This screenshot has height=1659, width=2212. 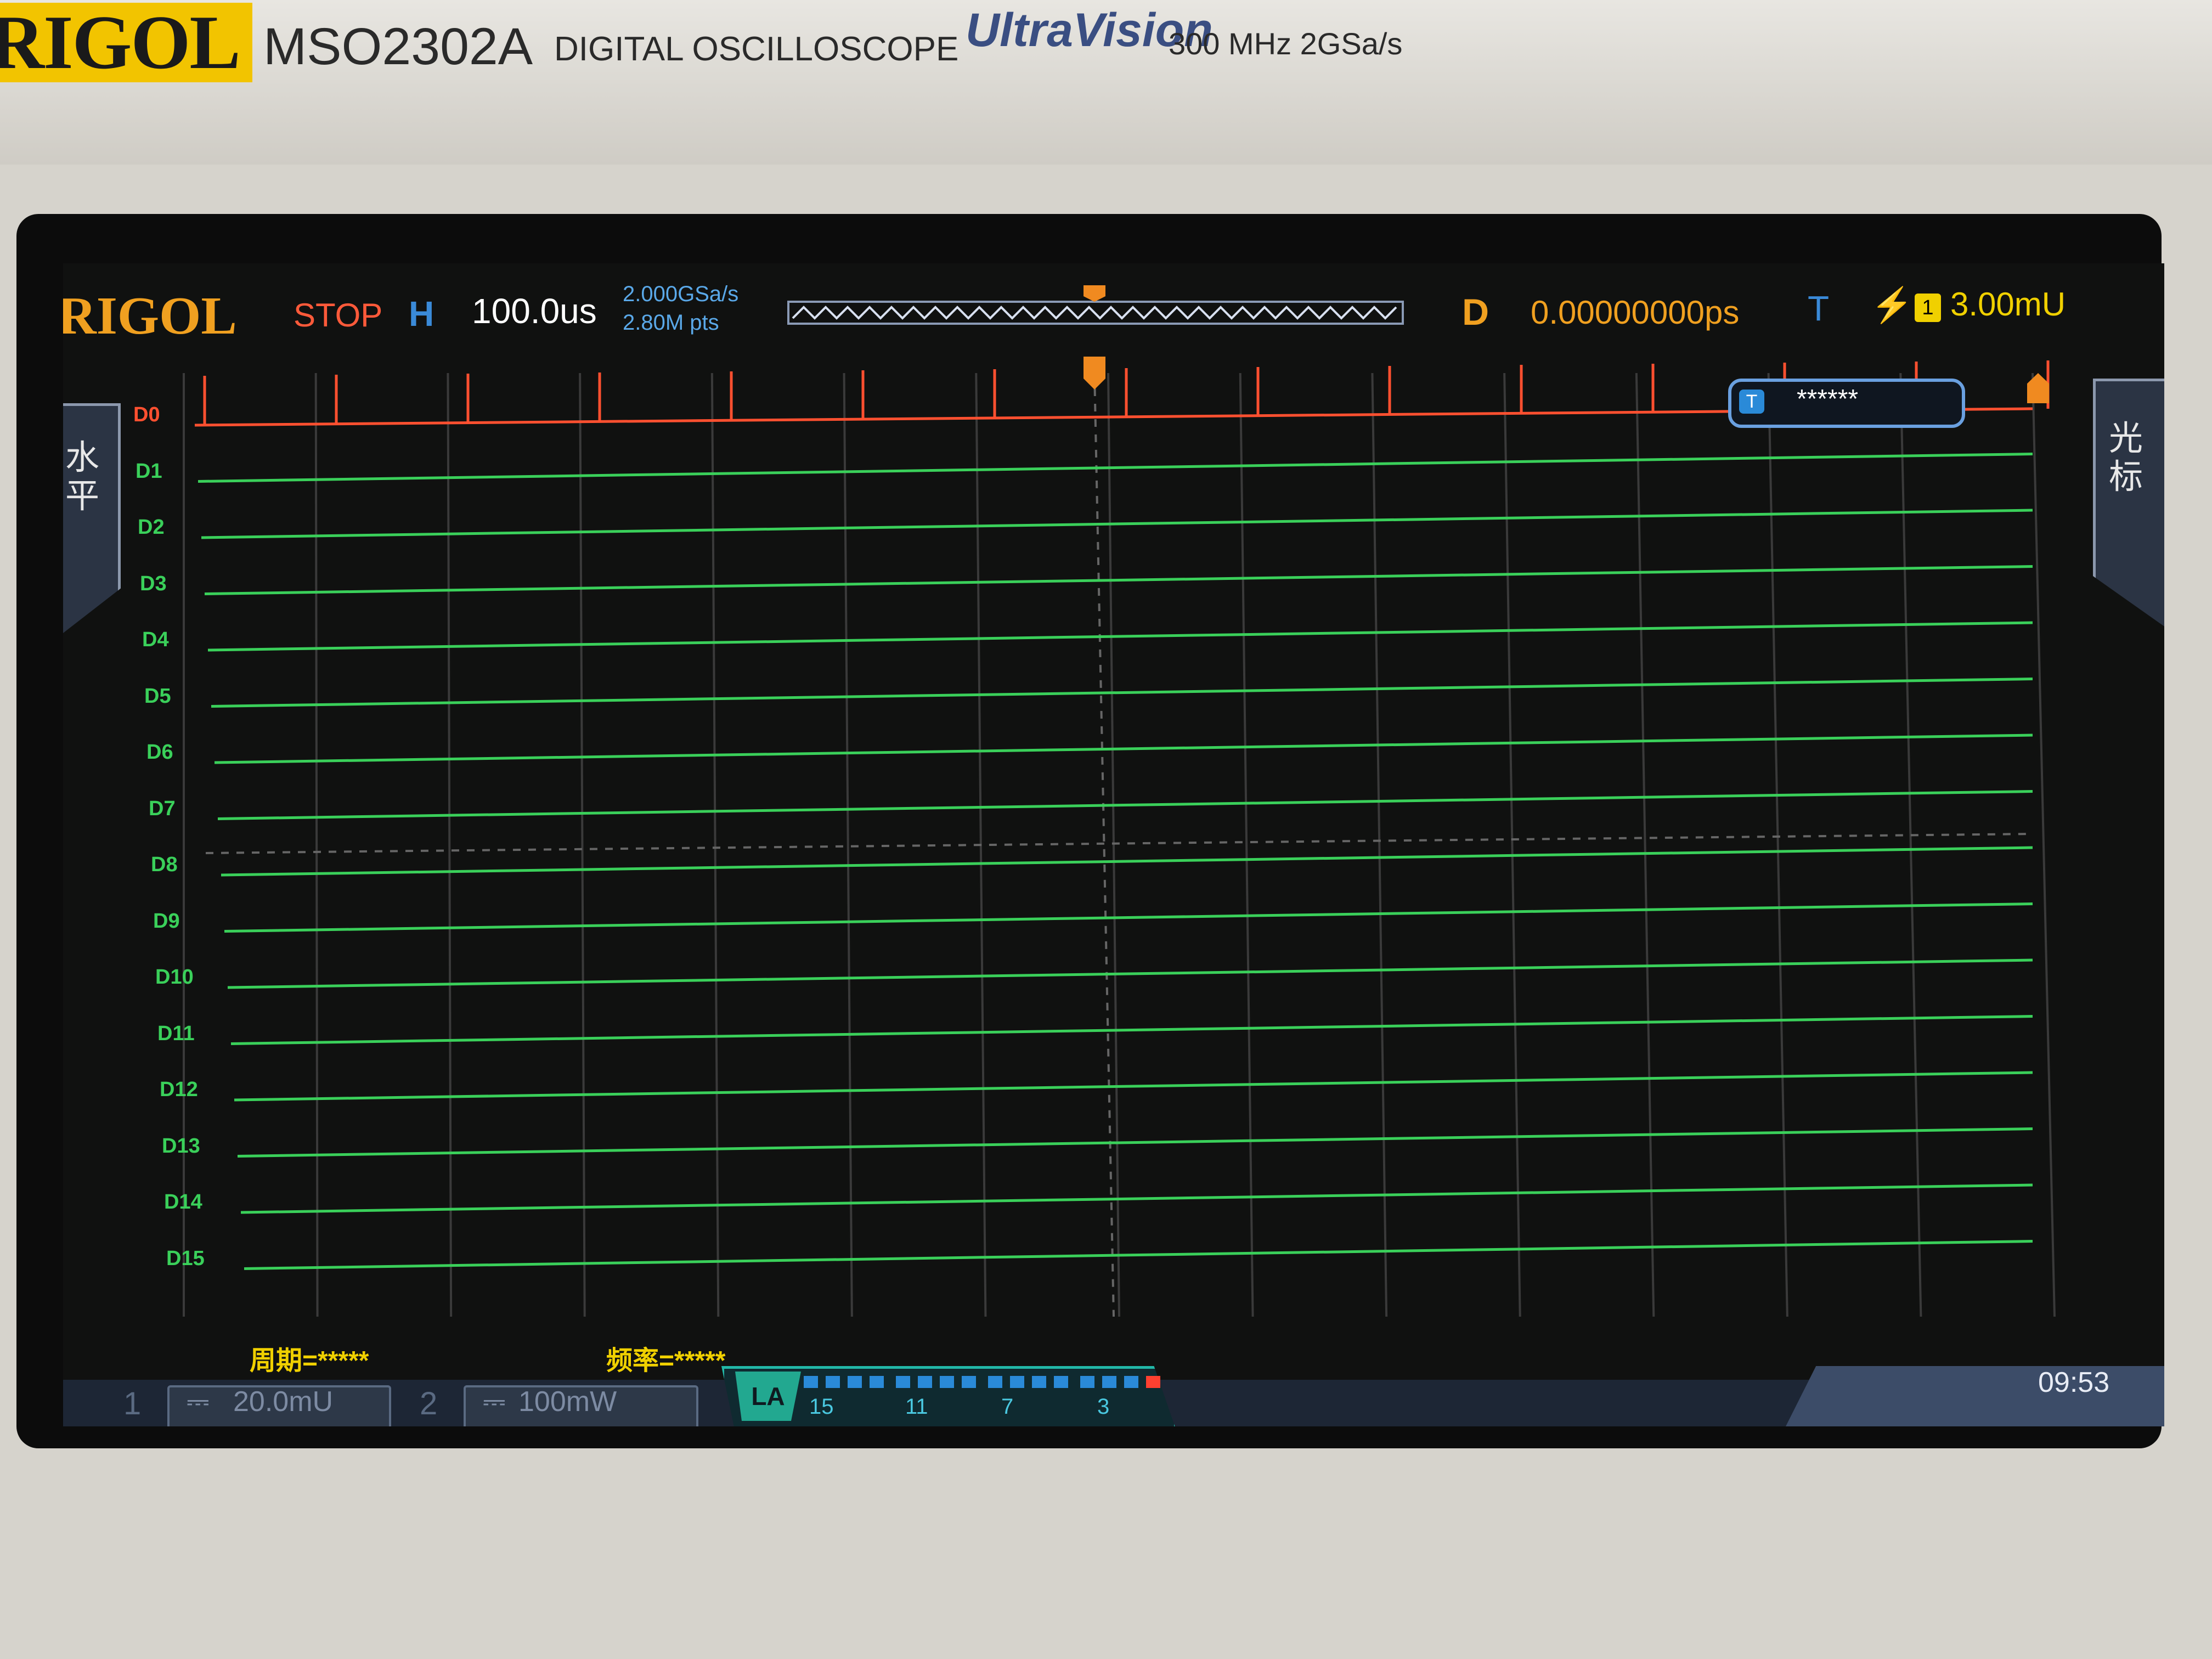 I want to click on channel-label-d3: D3, so click(x=153, y=584).